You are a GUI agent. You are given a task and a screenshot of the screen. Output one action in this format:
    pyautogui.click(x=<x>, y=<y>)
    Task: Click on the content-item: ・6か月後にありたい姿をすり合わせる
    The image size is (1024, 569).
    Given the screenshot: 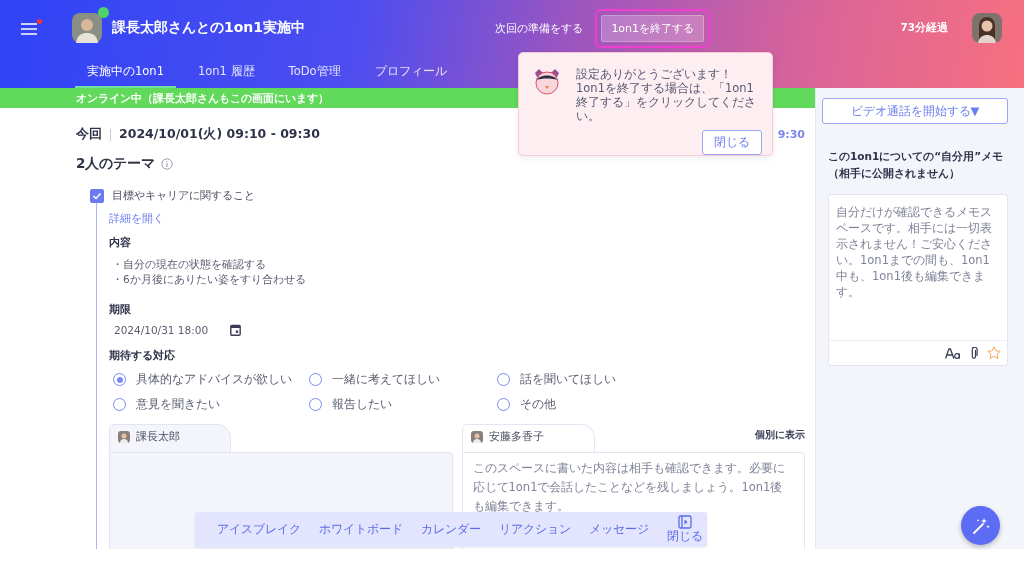 What is the action you would take?
    pyautogui.click(x=209, y=279)
    